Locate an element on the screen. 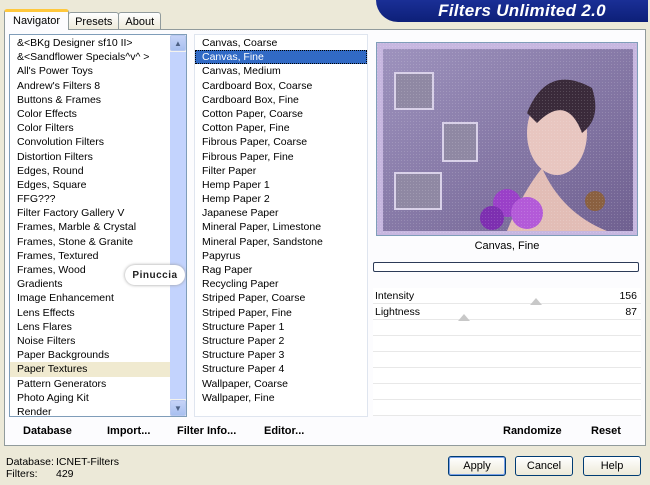  category-item: All's Power Toys is located at coordinates (98, 71).